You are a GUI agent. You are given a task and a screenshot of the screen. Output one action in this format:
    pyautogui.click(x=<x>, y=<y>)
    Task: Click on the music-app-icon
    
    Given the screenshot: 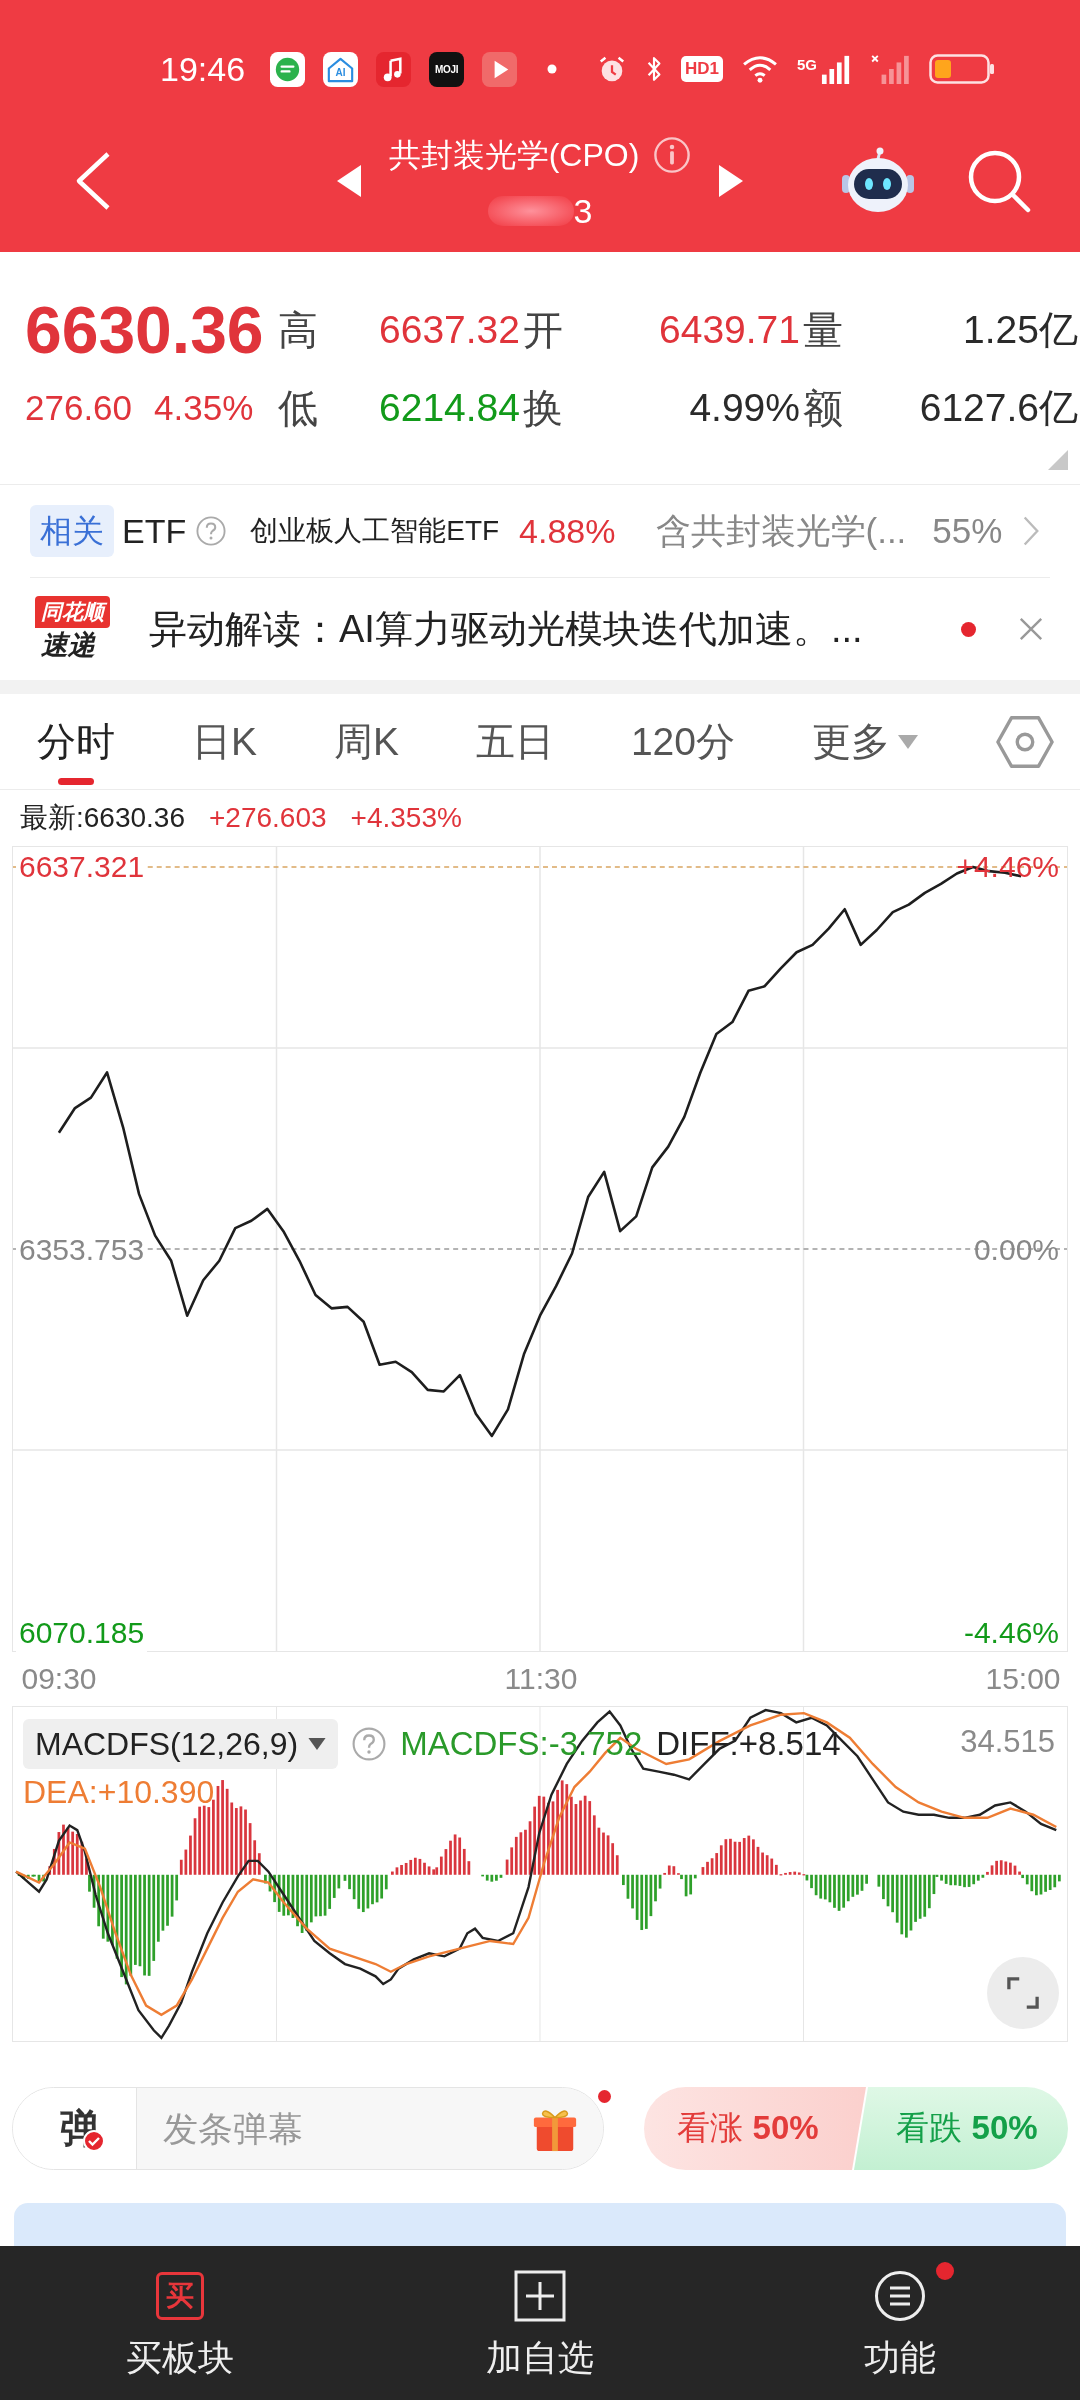 What is the action you would take?
    pyautogui.click(x=394, y=69)
    